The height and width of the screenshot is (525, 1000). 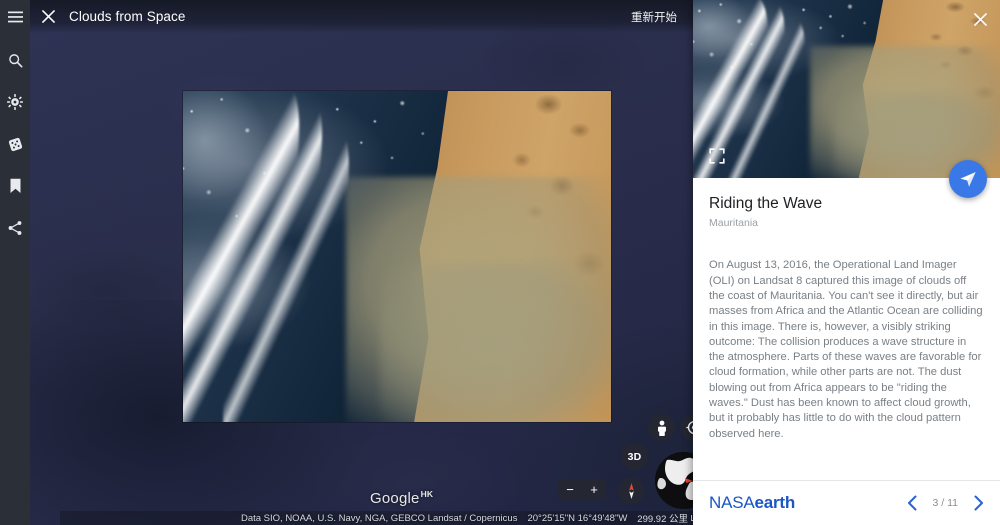 I want to click on street-view-pegman-icon, so click(x=661, y=428).